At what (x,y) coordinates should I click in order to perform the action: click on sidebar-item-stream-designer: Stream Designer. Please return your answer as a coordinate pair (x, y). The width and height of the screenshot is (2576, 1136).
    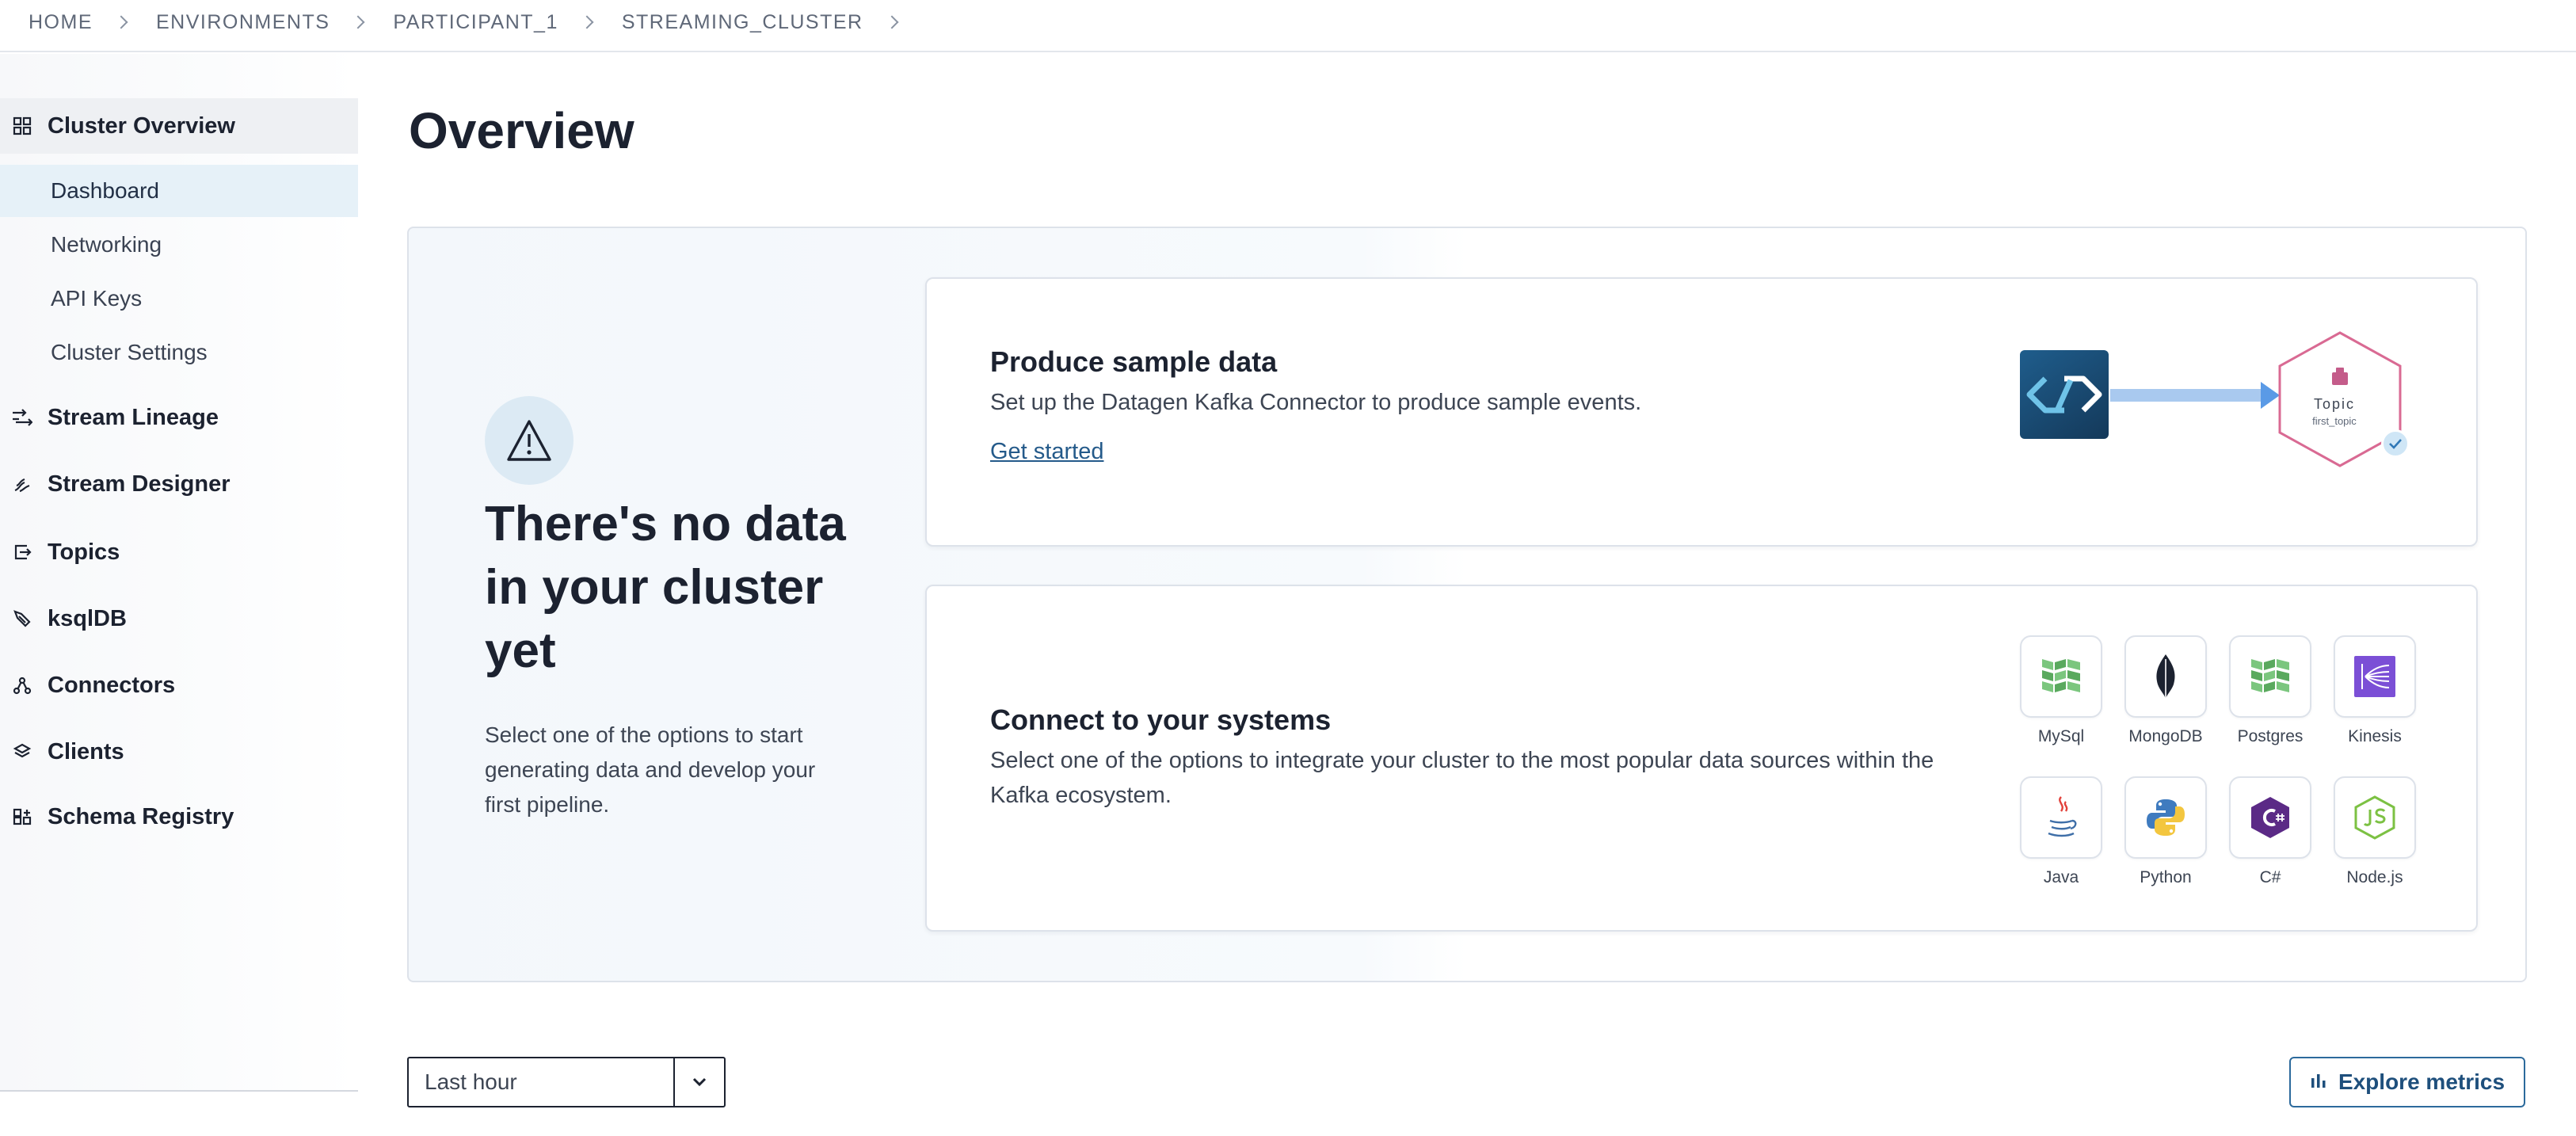
    Looking at the image, I should click on (179, 484).